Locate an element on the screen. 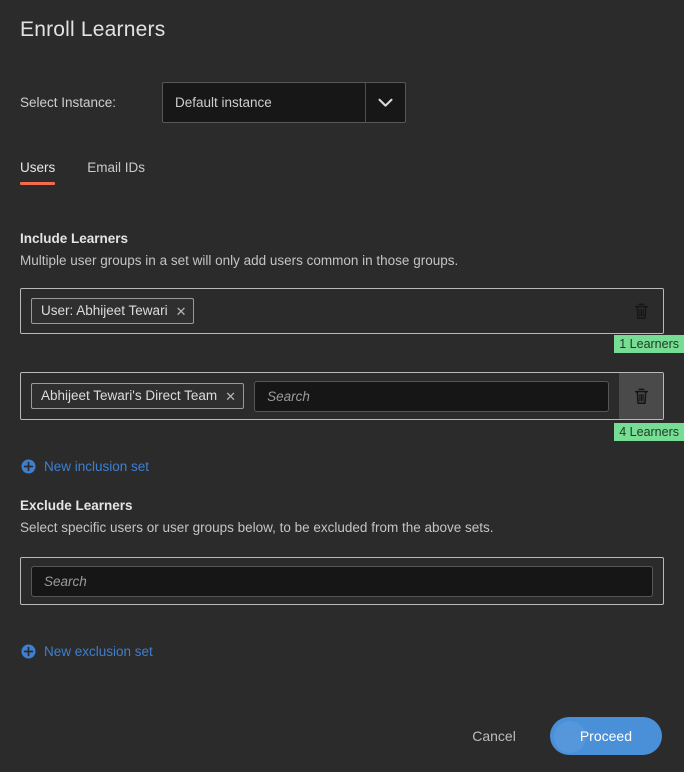 The width and height of the screenshot is (684, 772). inclusion-set-1-chip-1: User: Abhijeet Tewari ✕ is located at coordinates (113, 311).